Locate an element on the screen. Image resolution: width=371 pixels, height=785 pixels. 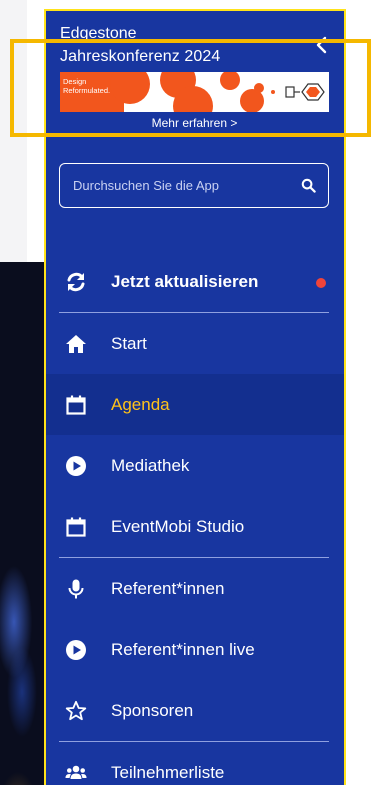
product-icon is located at coordinates (305, 92).